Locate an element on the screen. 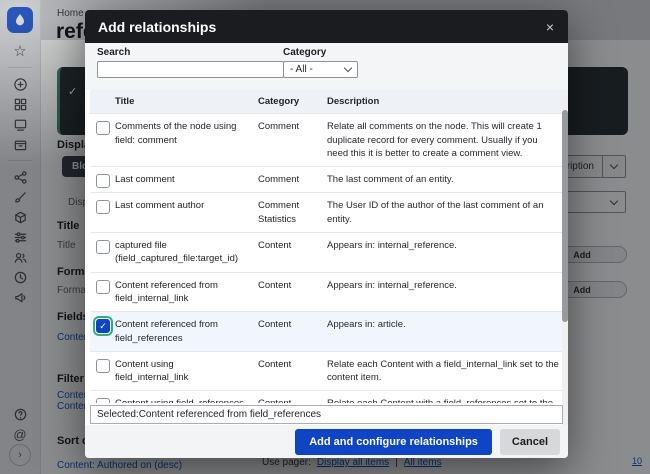 This screenshot has height=474, width=650. row-title: Content using field_internal_link is located at coordinates (152, 371).